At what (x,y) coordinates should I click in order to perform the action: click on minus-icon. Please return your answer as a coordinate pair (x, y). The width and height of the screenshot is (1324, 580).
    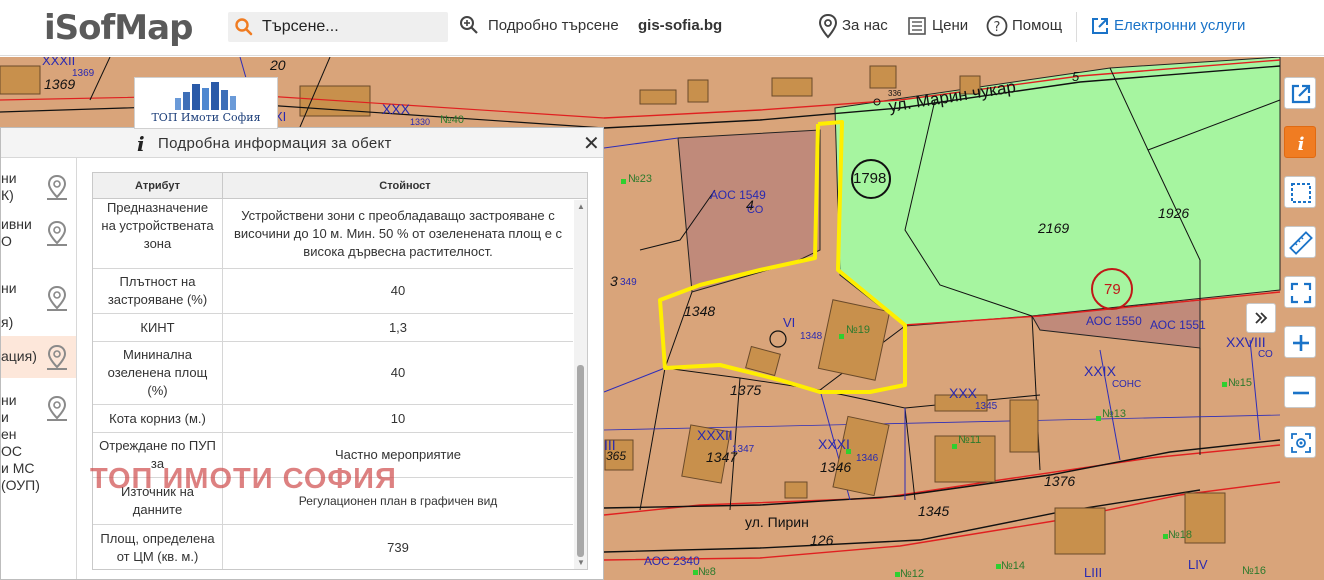
    Looking at the image, I should click on (1301, 393).